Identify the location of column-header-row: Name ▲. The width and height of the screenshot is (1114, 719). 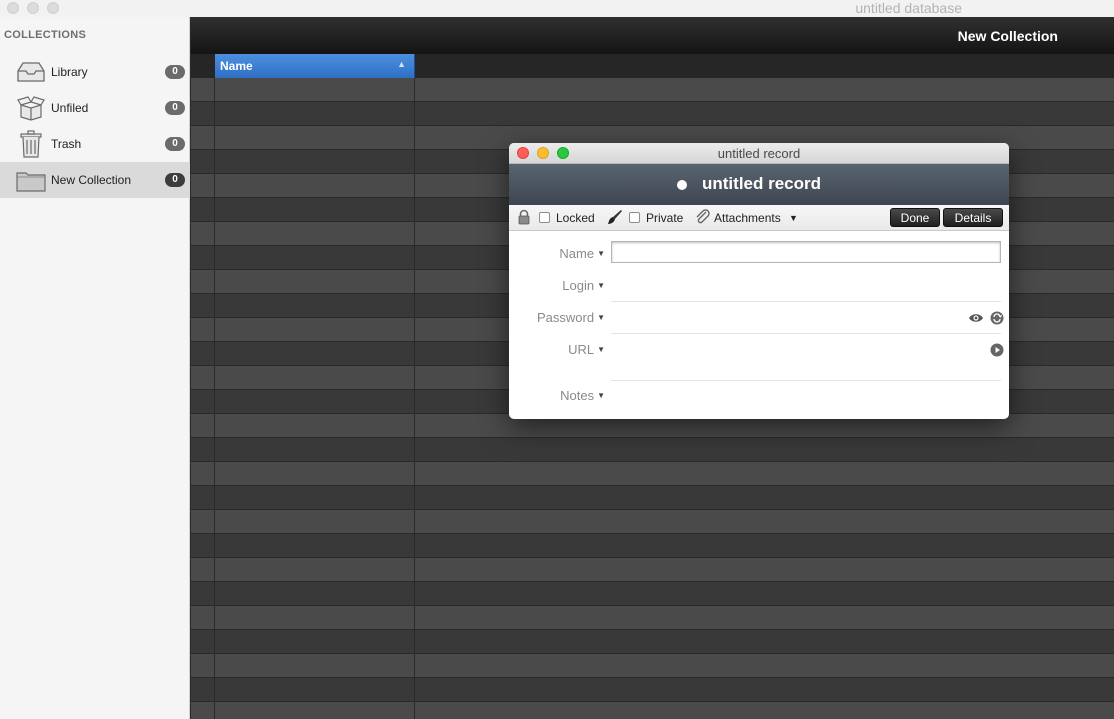
(652, 66).